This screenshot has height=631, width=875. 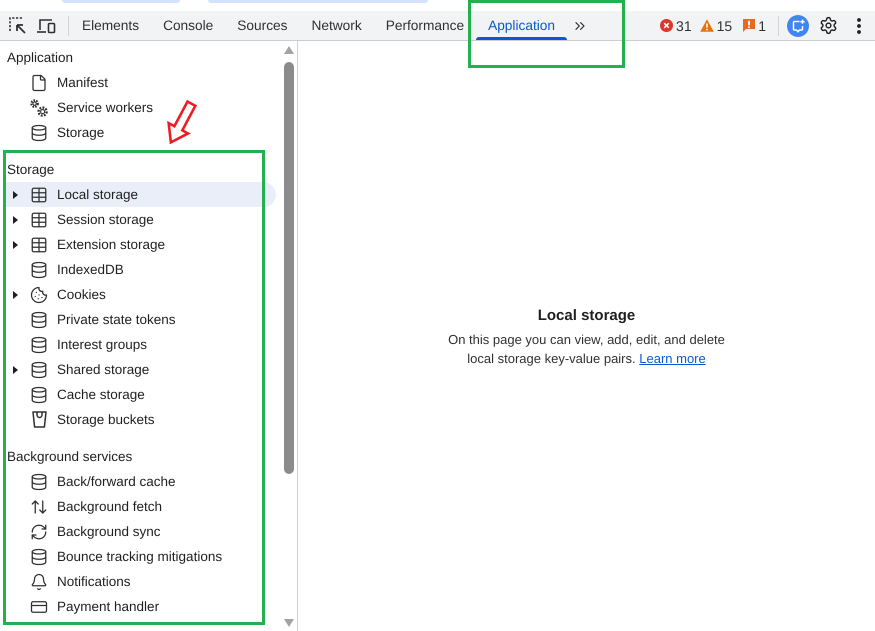 I want to click on annotation-arrow-icon, so click(x=182, y=122).